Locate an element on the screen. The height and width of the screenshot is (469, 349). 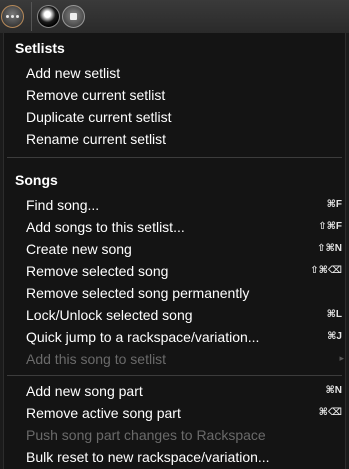
menu-item-remove-active-song-part: Remove active song part ⌘⌫ is located at coordinates (174, 413).